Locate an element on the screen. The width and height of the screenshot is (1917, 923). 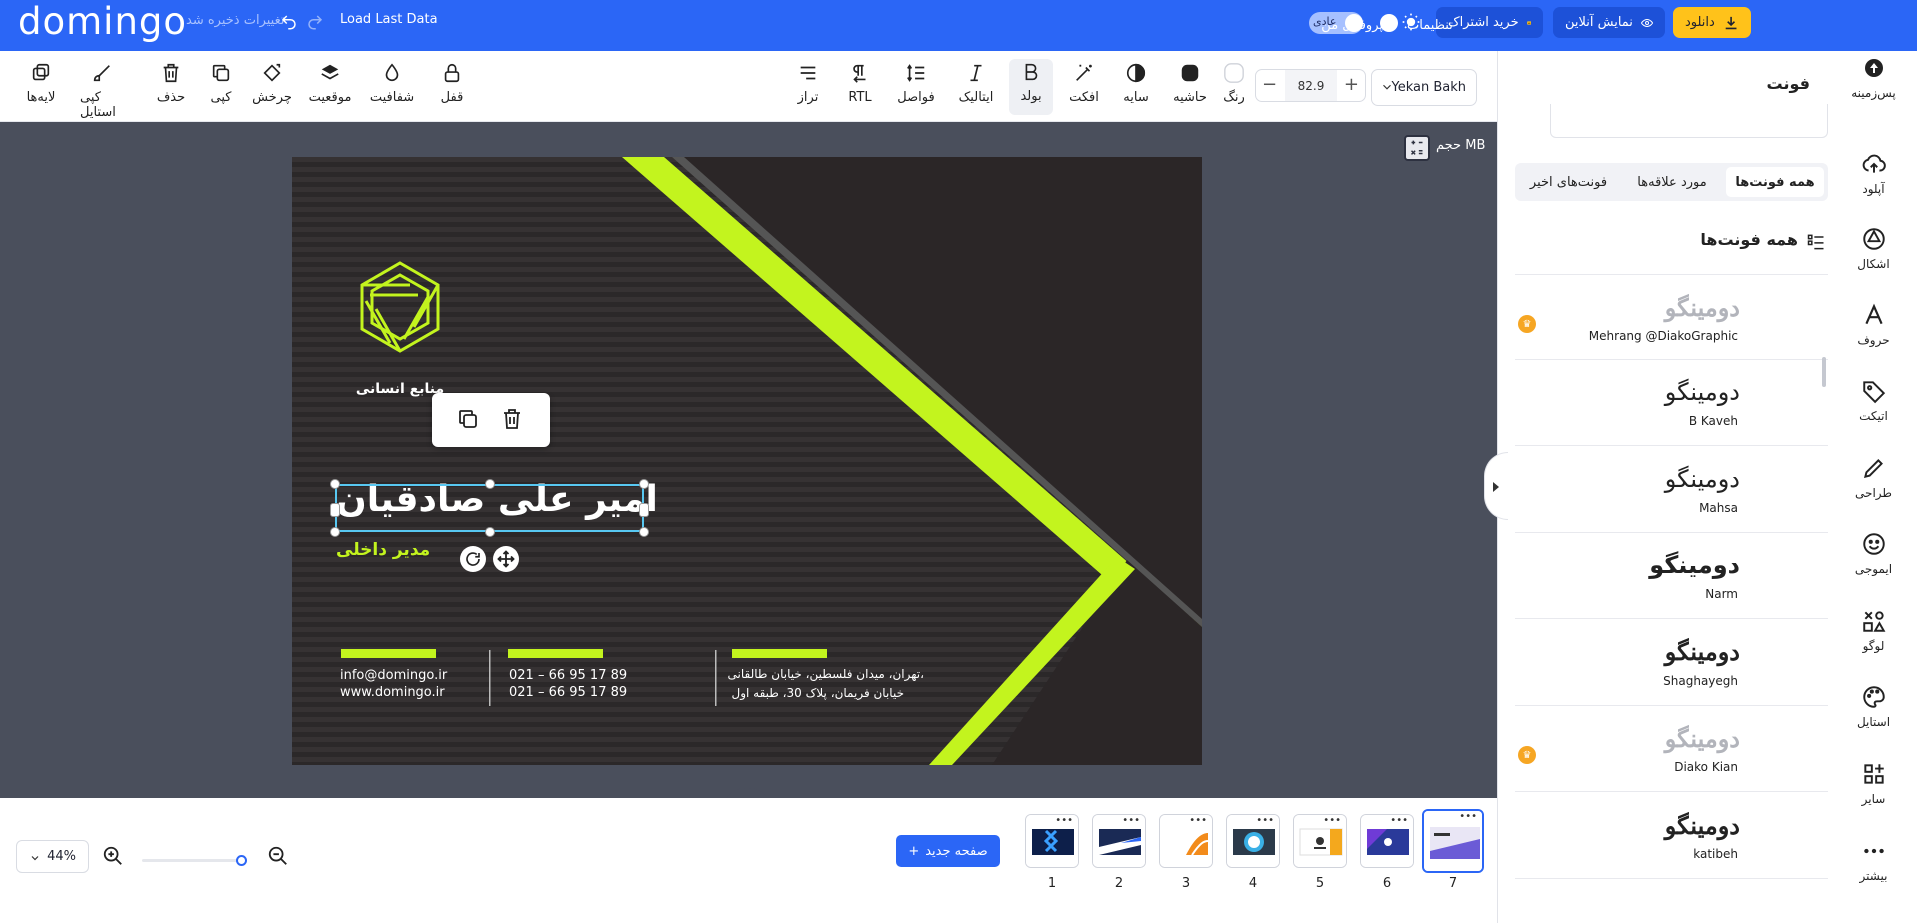
tool-copy-style: کپی استایل is located at coordinates (102, 91).